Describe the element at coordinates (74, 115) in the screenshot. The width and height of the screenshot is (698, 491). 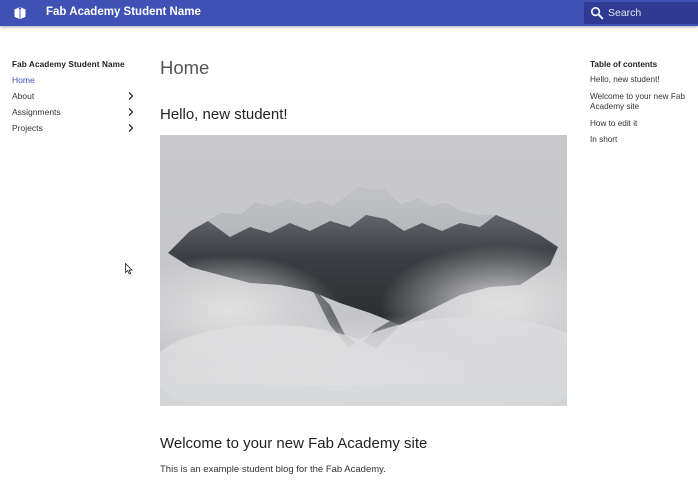
I see `nav-item-assignments: Assignments` at that location.